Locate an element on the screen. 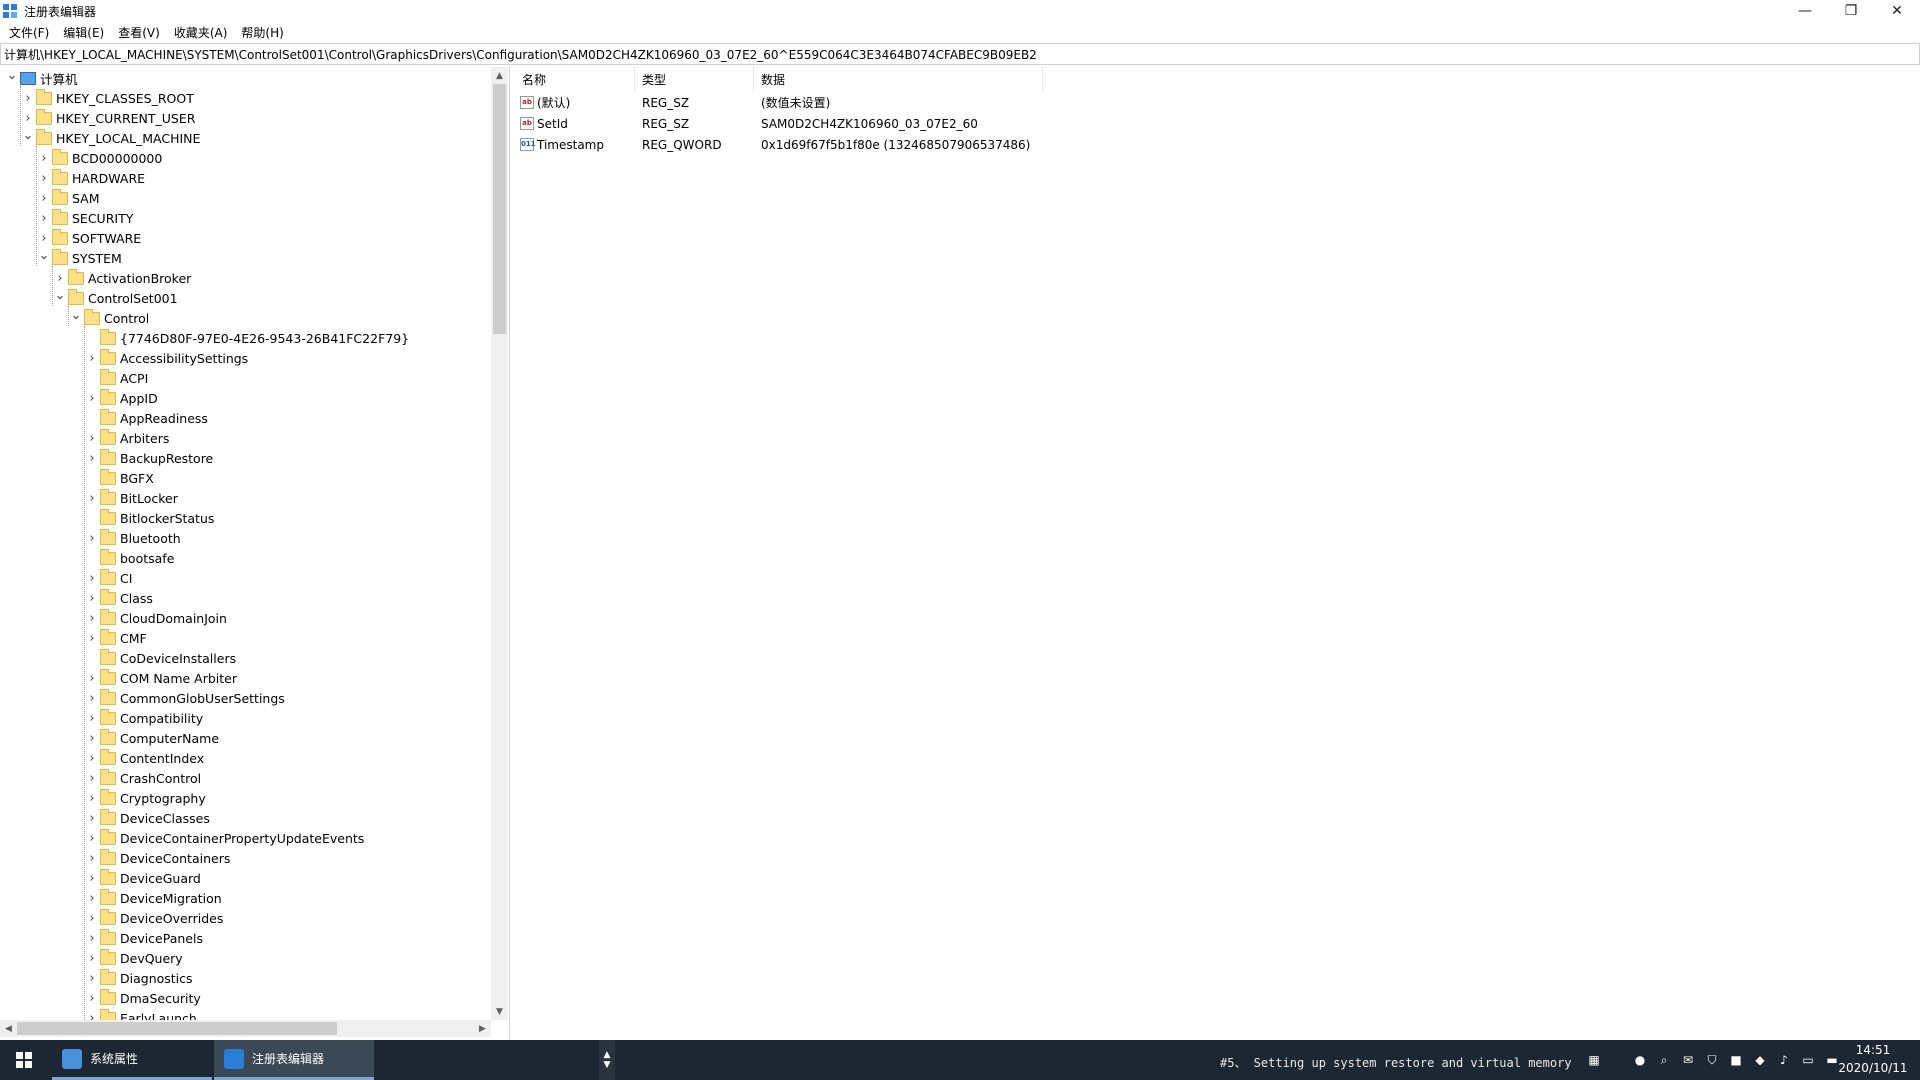 This screenshot has height=1080, width=1920. tree-node: › ContentIndex is located at coordinates (144, 758).